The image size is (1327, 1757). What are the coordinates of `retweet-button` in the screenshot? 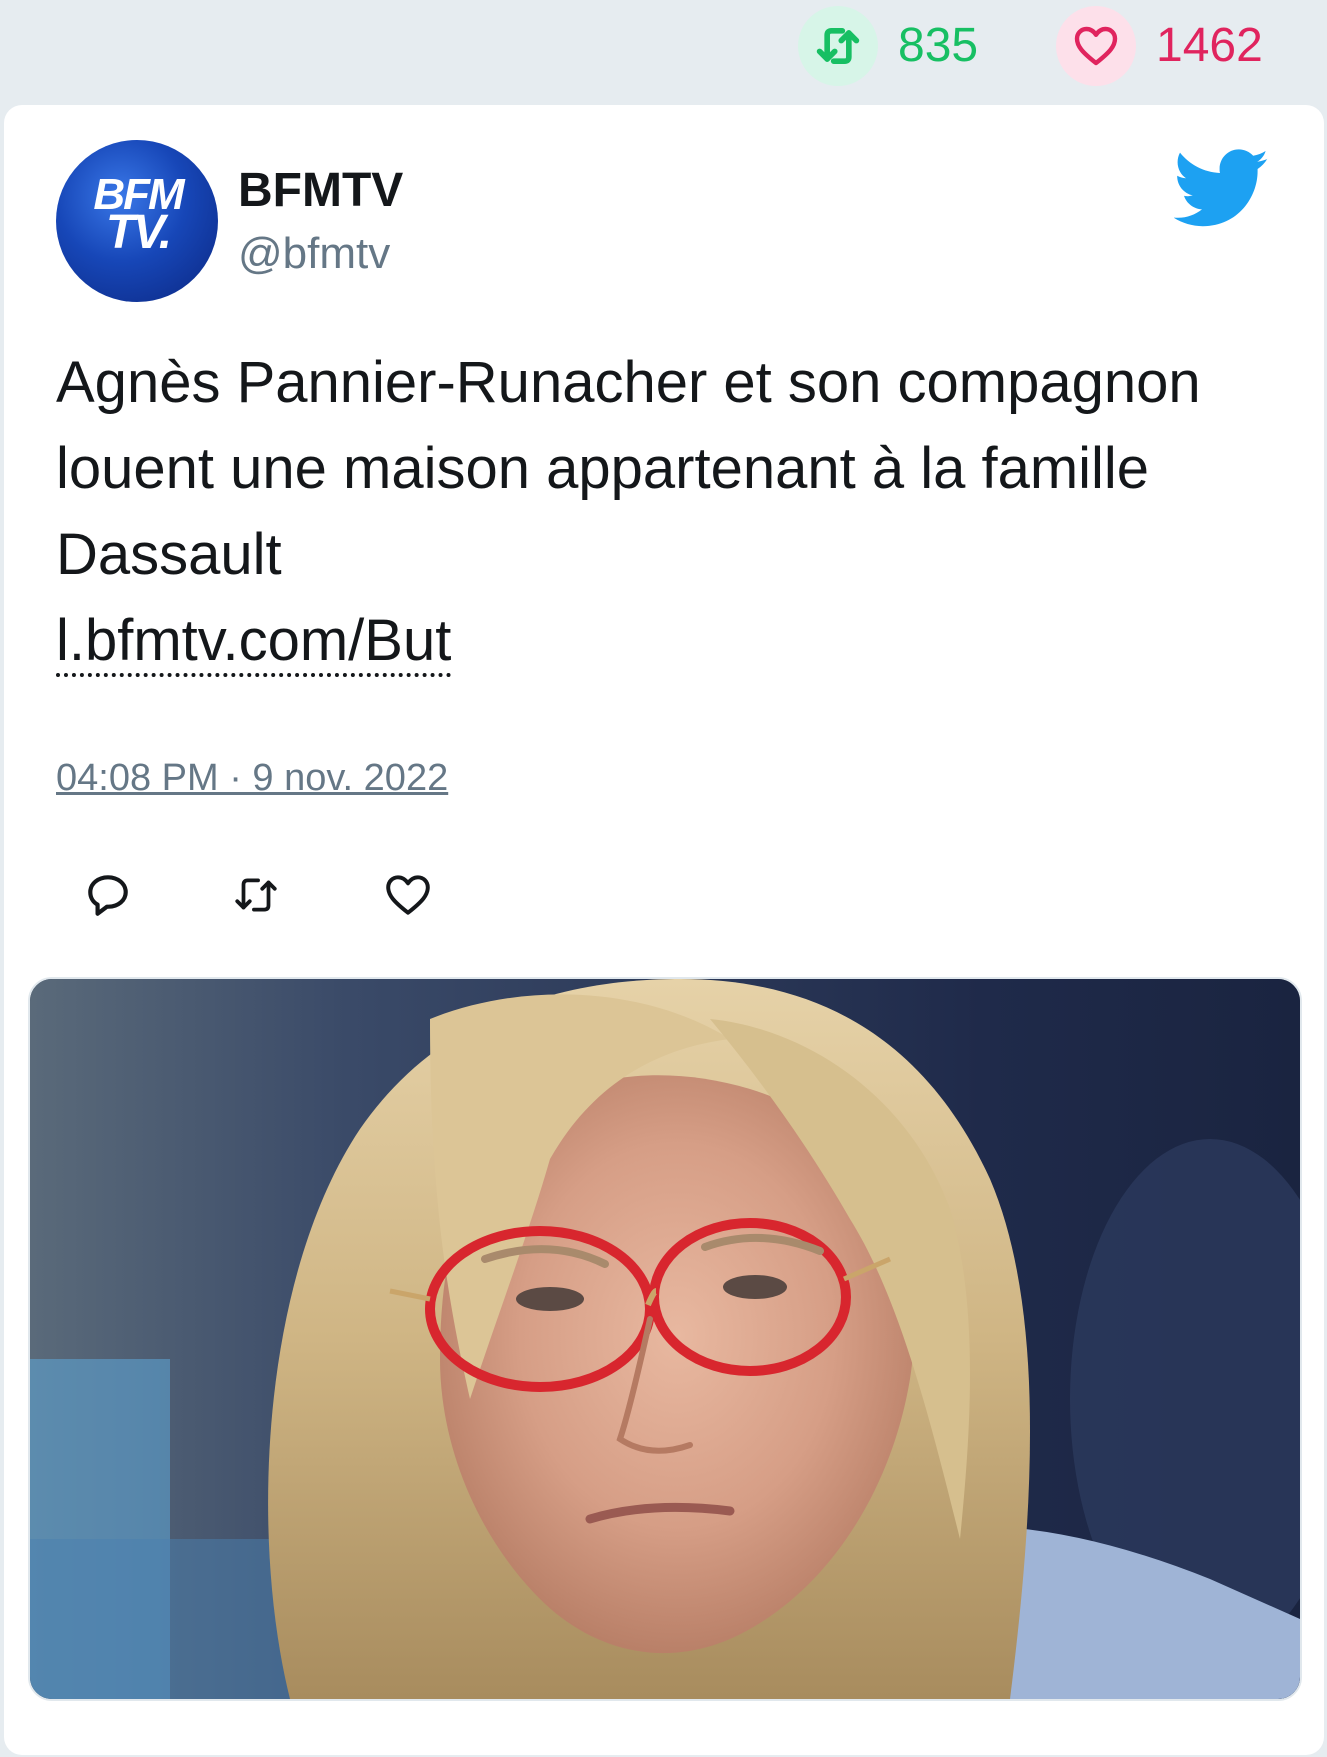 It's located at (256, 897).